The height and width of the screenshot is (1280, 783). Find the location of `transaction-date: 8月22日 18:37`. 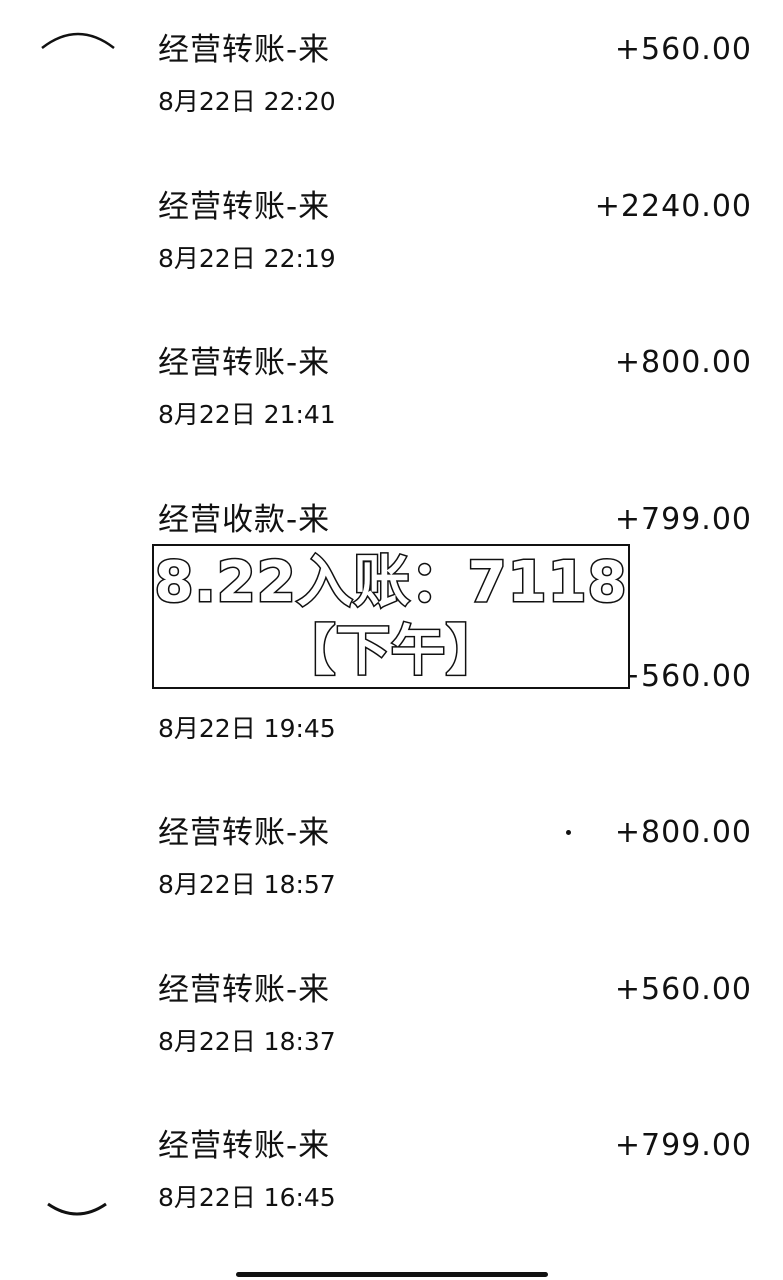

transaction-date: 8月22日 18:37 is located at coordinates (247, 1041).